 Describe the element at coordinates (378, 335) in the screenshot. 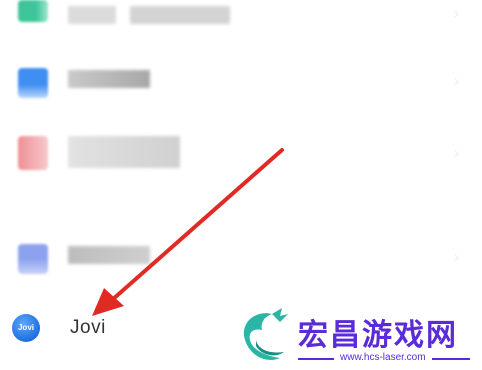

I see `watermark-title: 宏昌游戏网` at that location.